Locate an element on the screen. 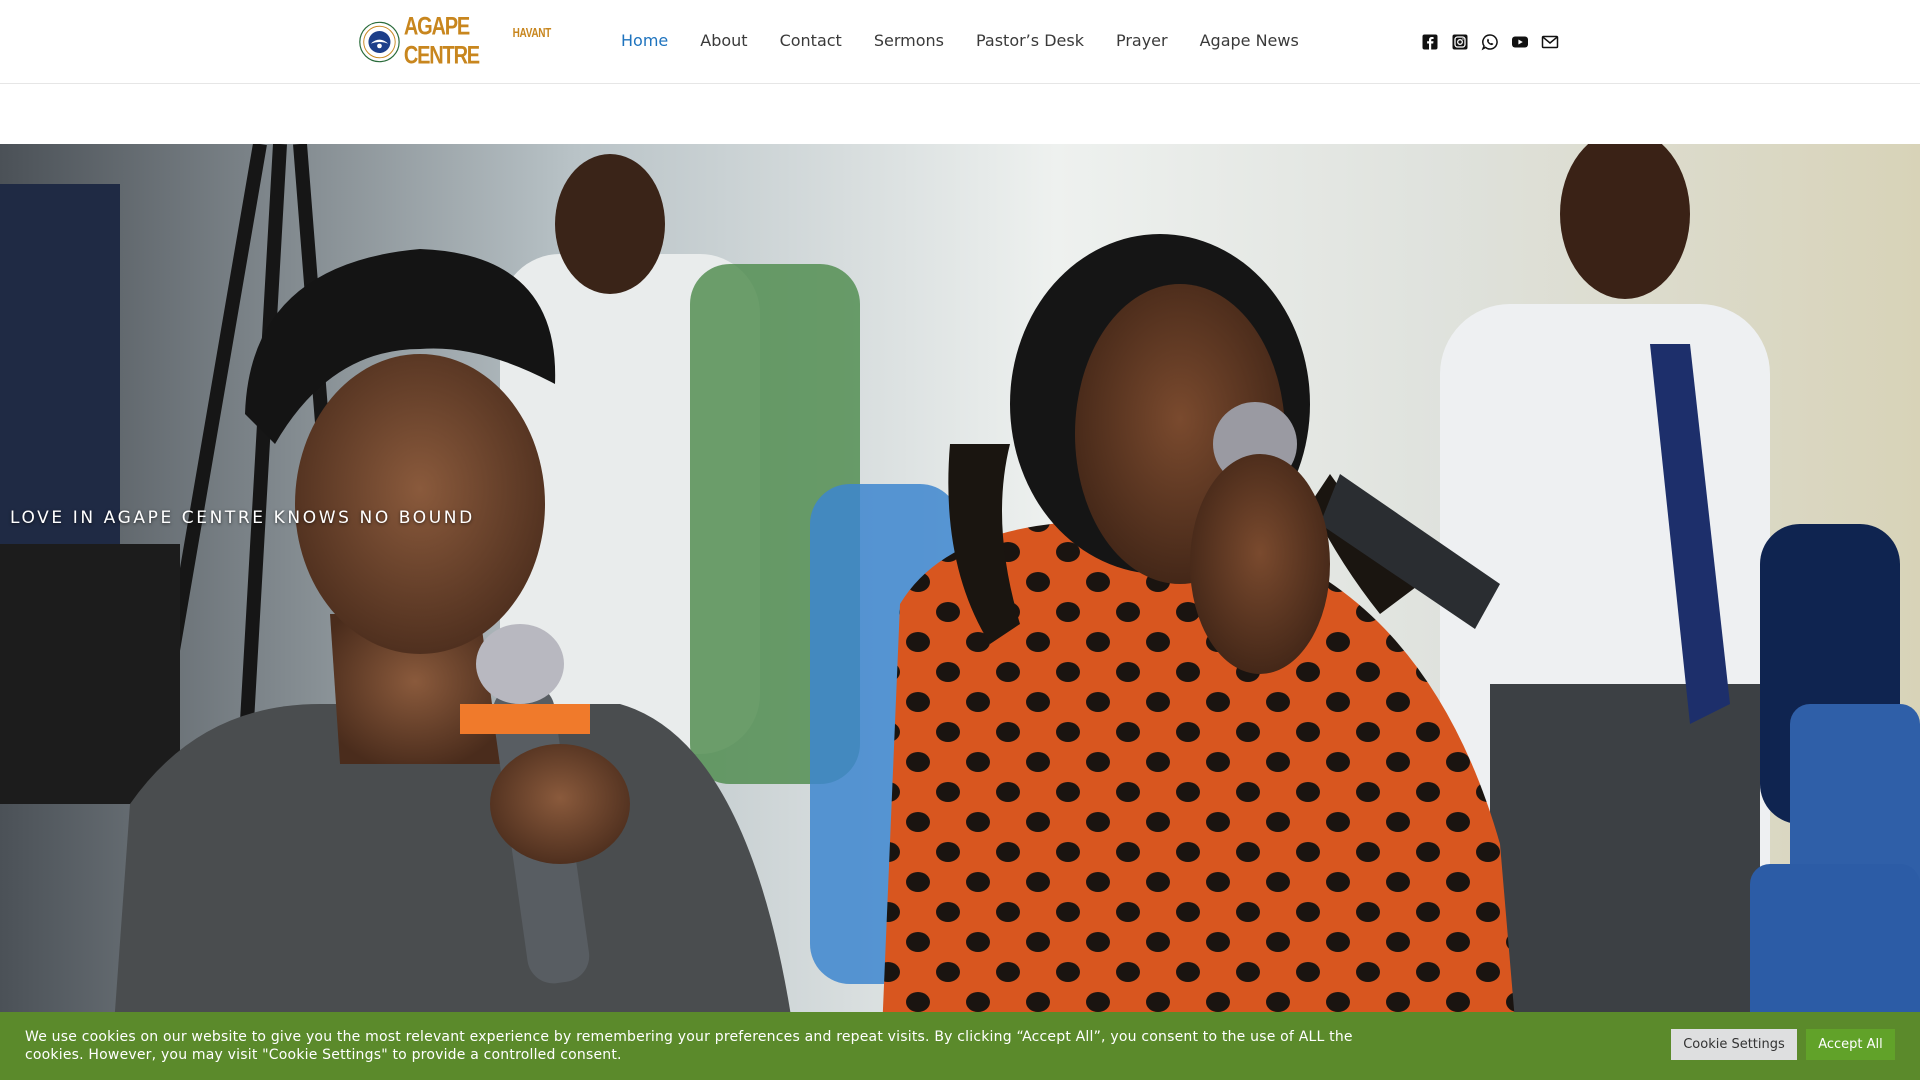 This screenshot has width=1920, height=1080. nav-agape-news: Agape News is located at coordinates (1249, 41).